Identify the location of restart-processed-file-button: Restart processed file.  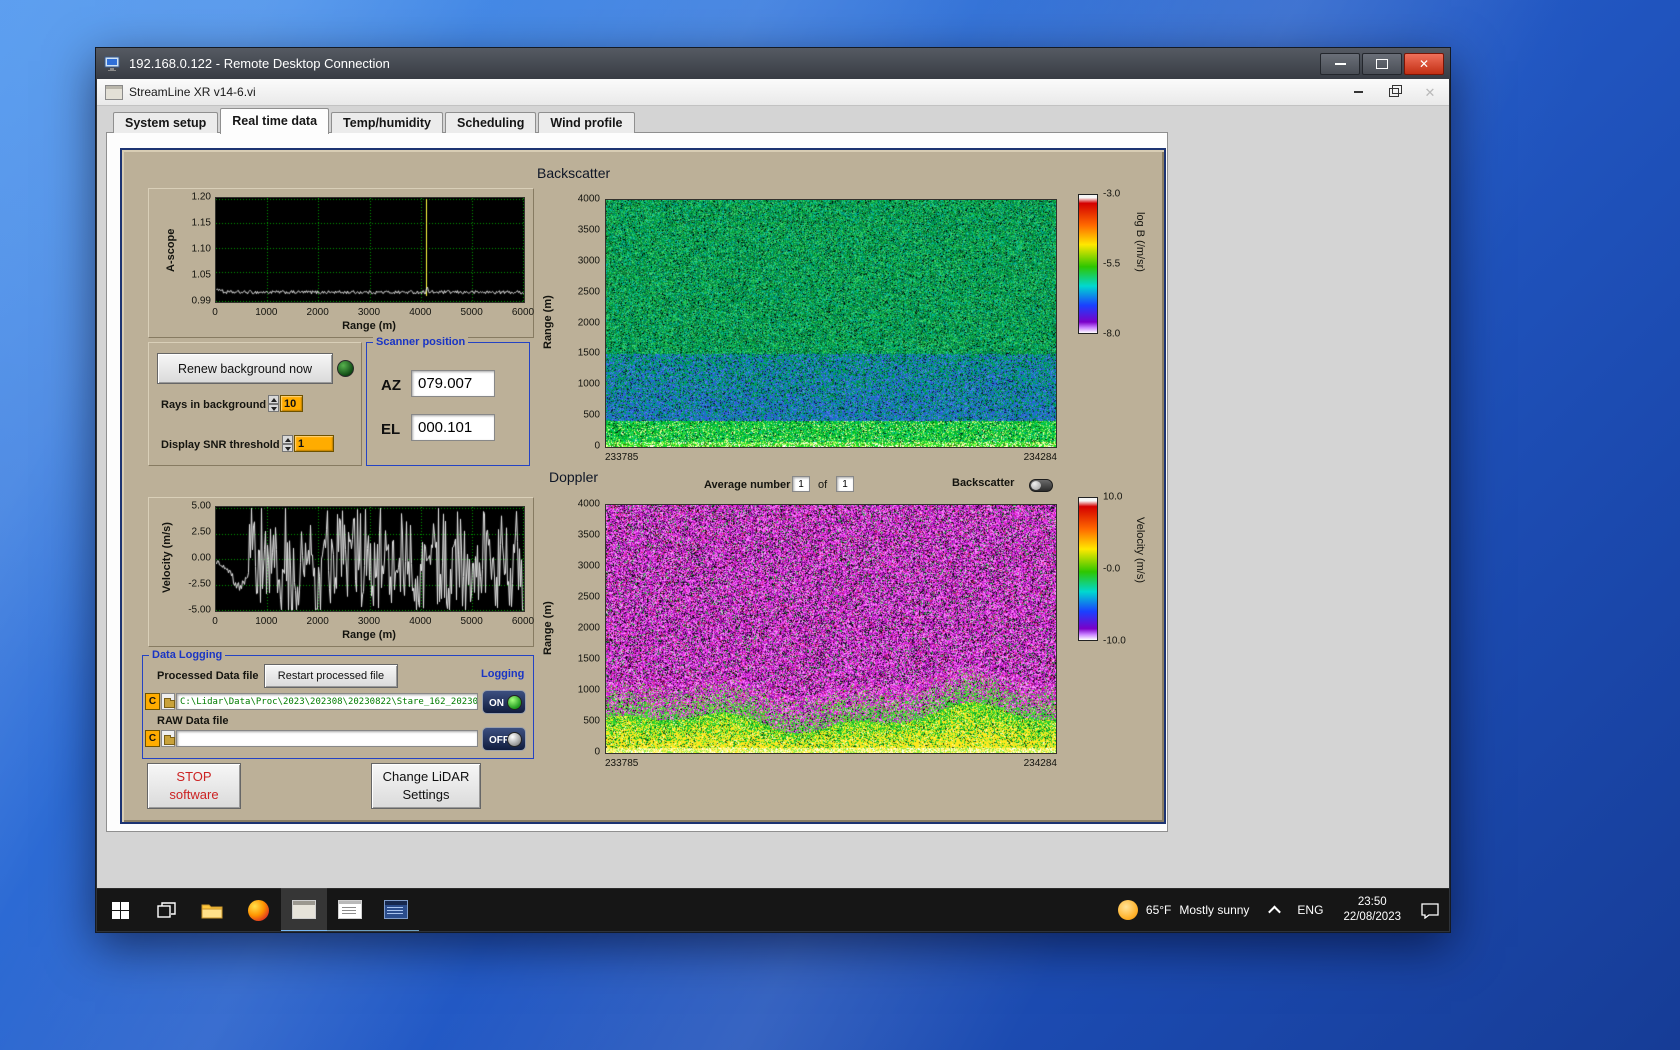
(331, 676).